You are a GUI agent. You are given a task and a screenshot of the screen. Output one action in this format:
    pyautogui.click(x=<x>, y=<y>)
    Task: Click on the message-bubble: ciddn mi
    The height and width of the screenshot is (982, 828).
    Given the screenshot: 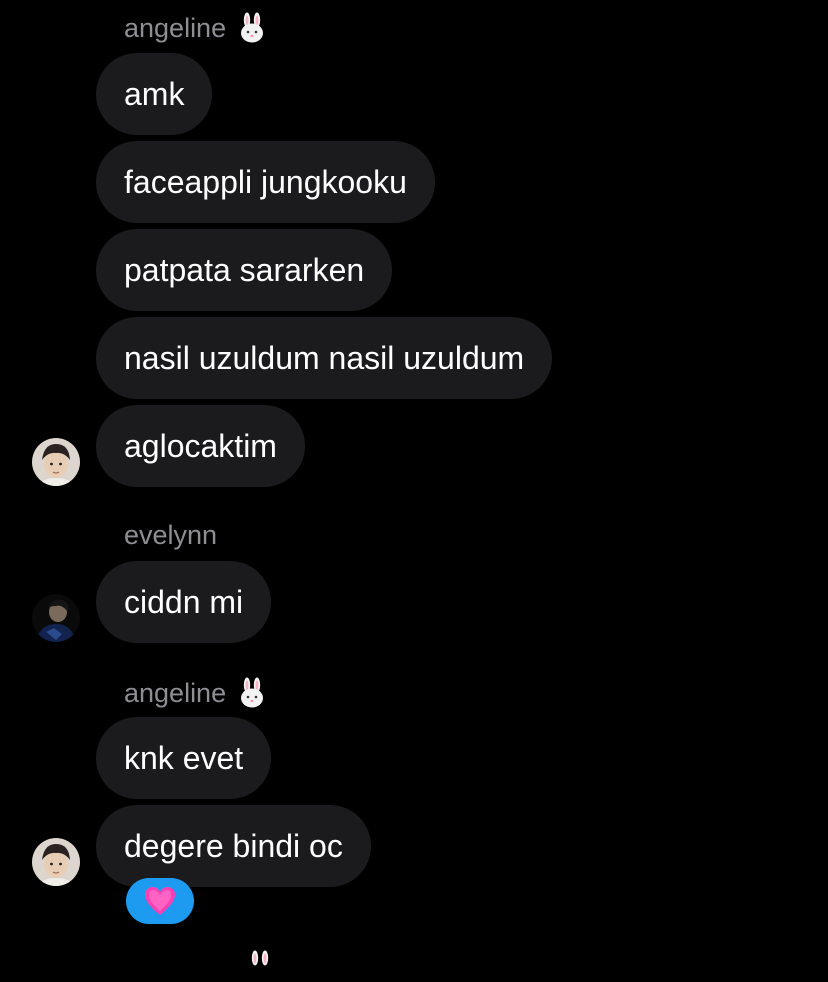 What is the action you would take?
    pyautogui.click(x=184, y=602)
    